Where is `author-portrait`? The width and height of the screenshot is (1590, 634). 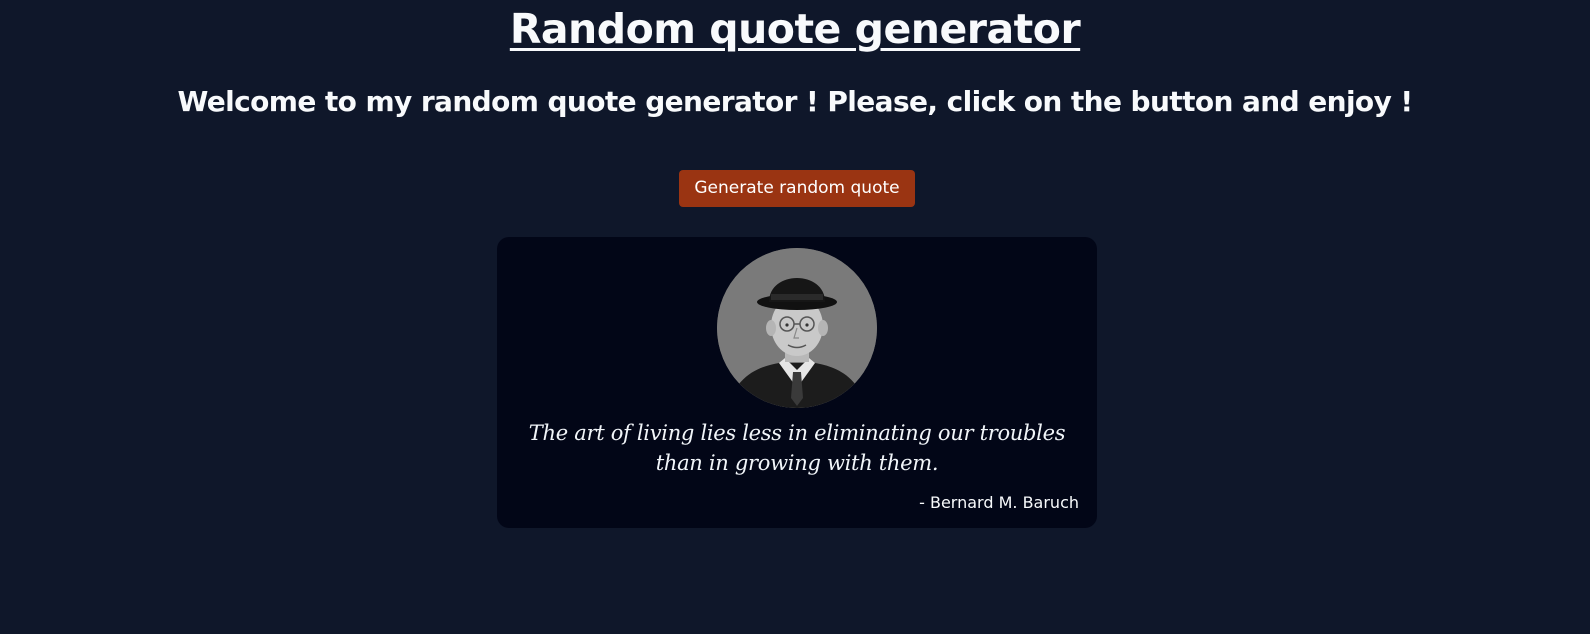 author-portrait is located at coordinates (797, 328).